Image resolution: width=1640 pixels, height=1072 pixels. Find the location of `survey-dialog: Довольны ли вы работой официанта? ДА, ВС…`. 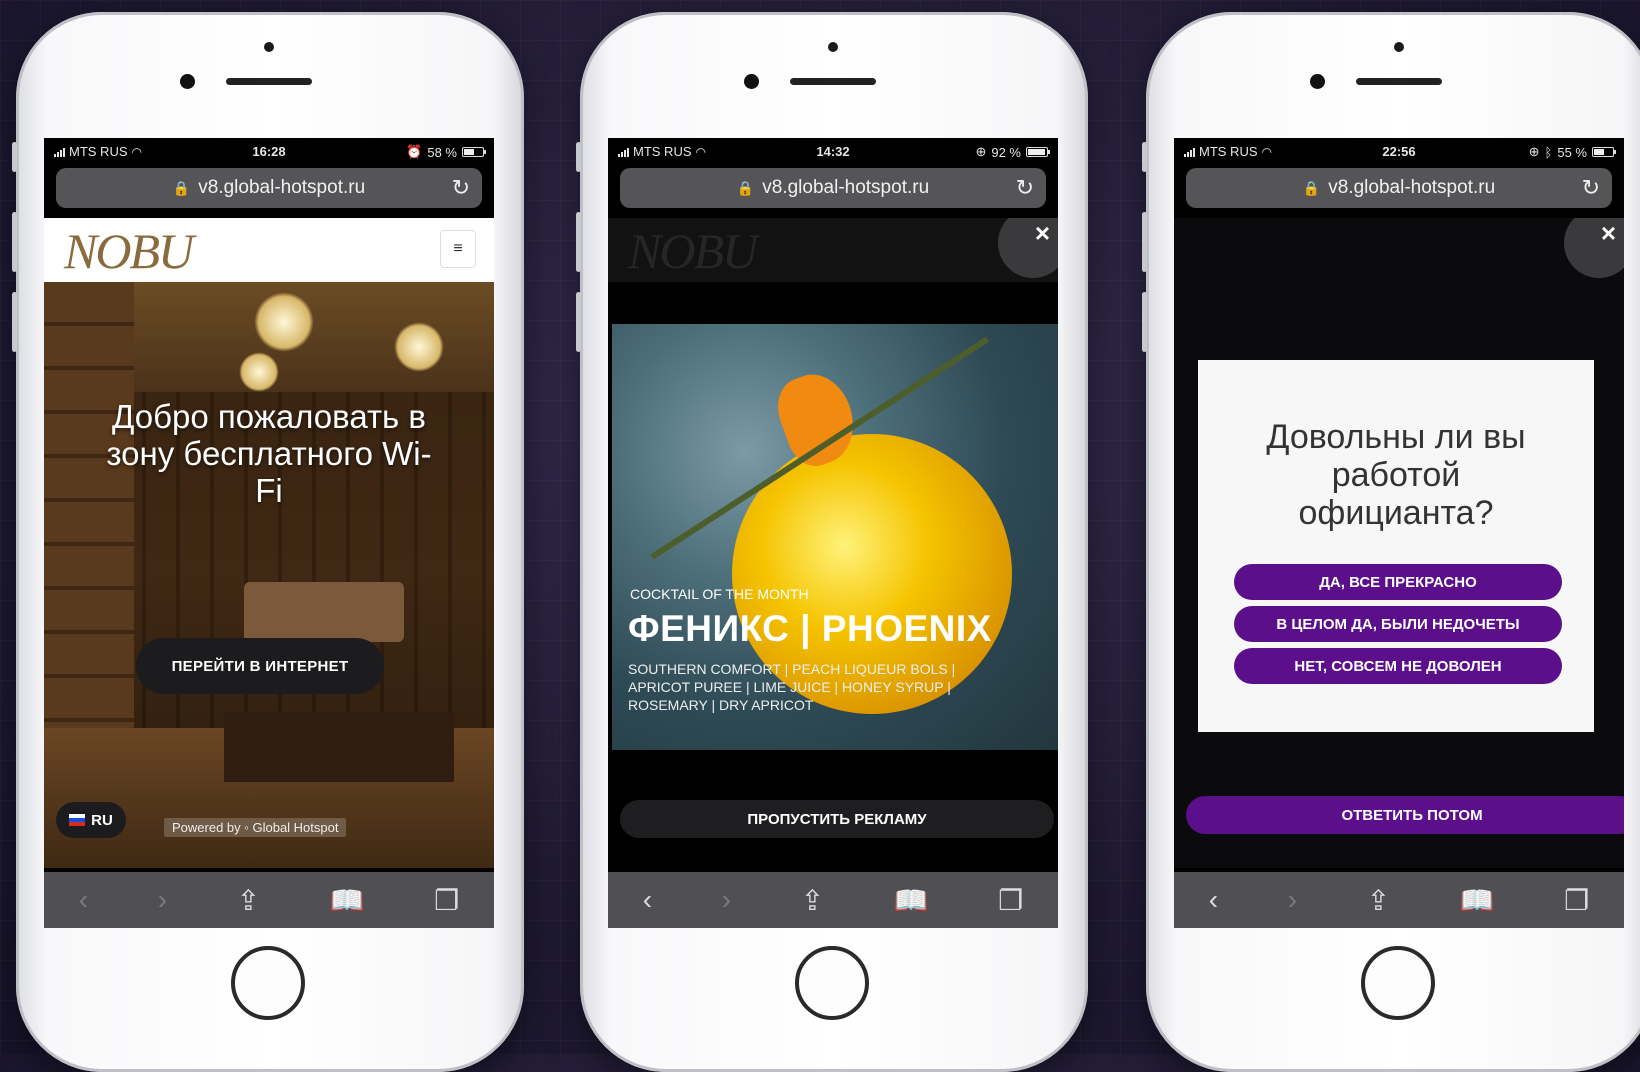

survey-dialog: Довольны ли вы работой официанта? ДА, ВС… is located at coordinates (1396, 546).